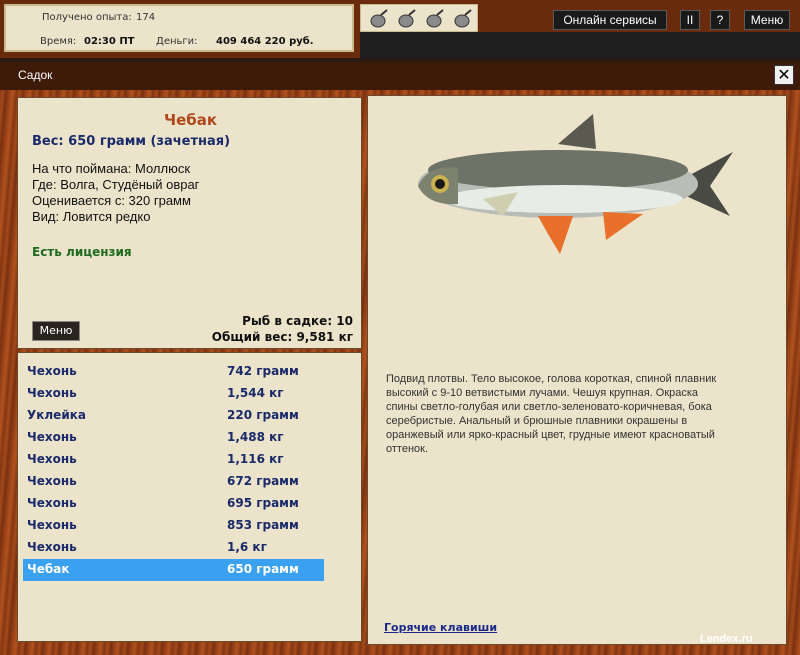 The height and width of the screenshot is (655, 800). What do you see at coordinates (190, 120) in the screenshot?
I see `fish-name: Чебак` at bounding box center [190, 120].